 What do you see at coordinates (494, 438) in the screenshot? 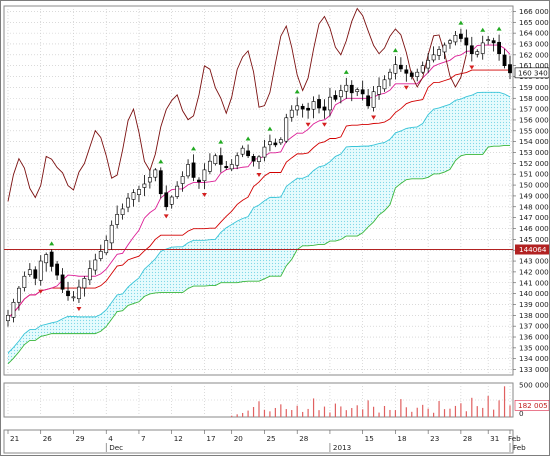
I see `time-tick-label: 31` at bounding box center [494, 438].